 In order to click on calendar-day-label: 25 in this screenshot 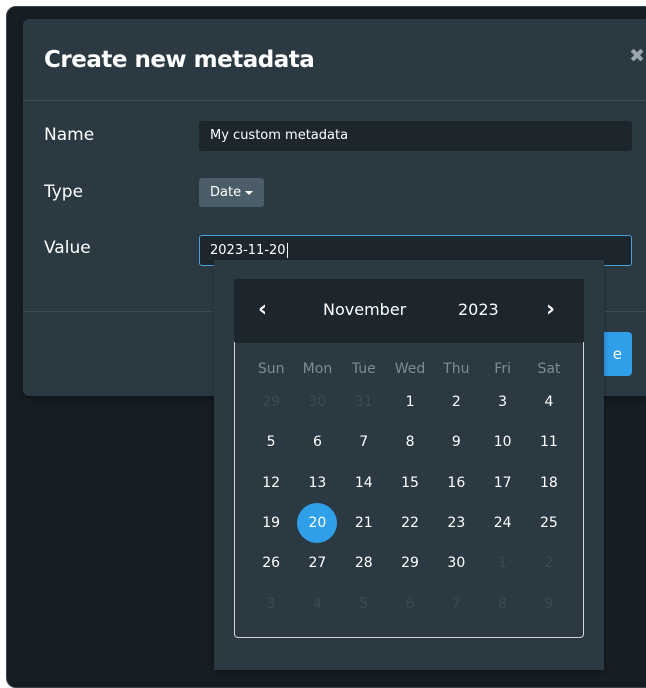, I will do `click(549, 523)`.